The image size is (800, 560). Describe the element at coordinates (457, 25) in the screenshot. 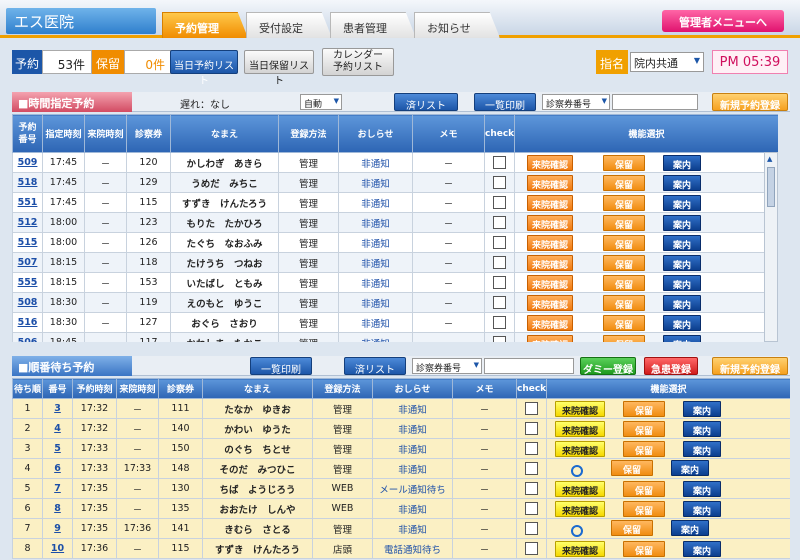

I see `tab-notices: お知らせ` at that location.